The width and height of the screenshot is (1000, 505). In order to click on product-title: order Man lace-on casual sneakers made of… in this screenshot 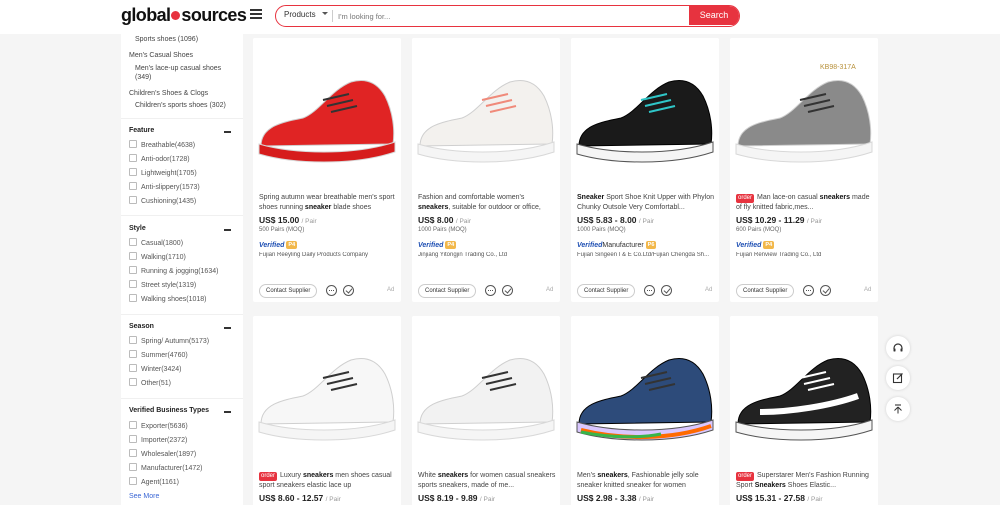, I will do `click(805, 203)`.